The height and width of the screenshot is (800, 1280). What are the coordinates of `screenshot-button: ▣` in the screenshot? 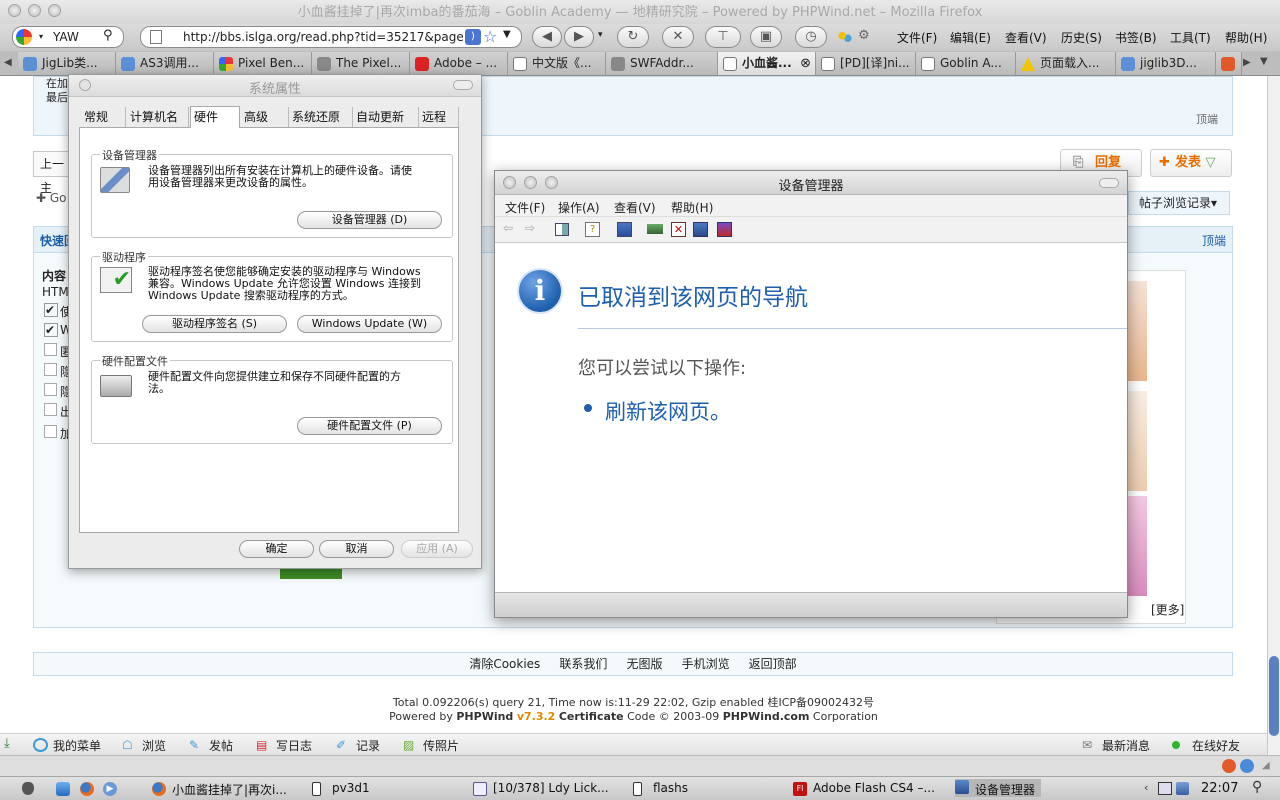 It's located at (766, 37).